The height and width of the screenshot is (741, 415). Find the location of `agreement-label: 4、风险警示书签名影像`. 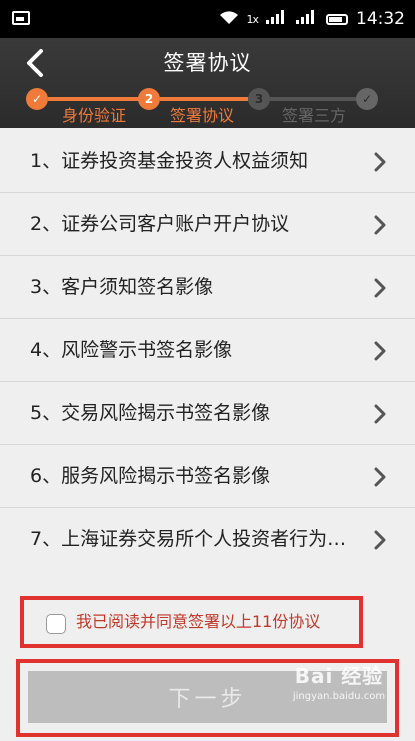

agreement-label: 4、风险警示书签名影像 is located at coordinates (131, 350).